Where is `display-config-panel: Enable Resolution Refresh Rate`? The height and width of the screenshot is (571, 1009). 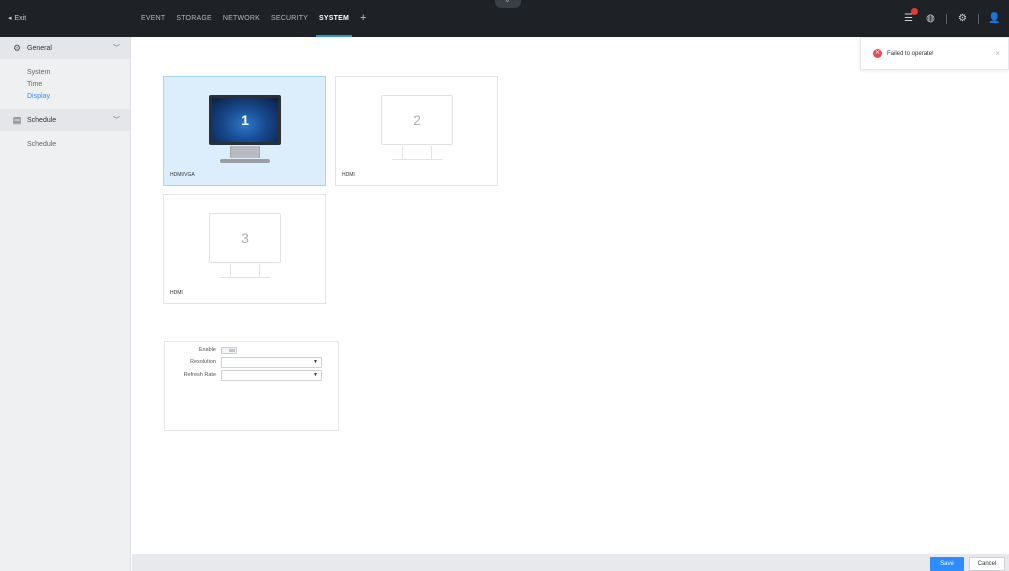 display-config-panel: Enable Resolution Refresh Rate is located at coordinates (251, 386).